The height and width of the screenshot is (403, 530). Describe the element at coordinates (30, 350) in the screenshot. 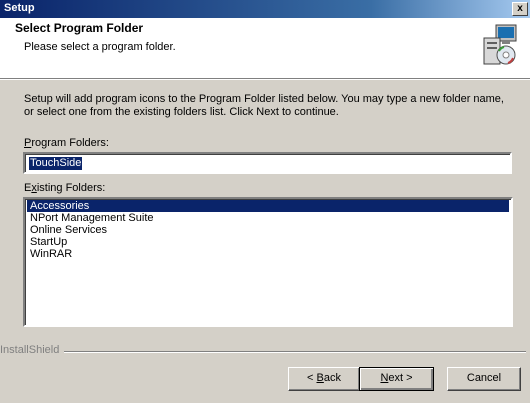

I see `installshield-brand: InstallShield` at that location.